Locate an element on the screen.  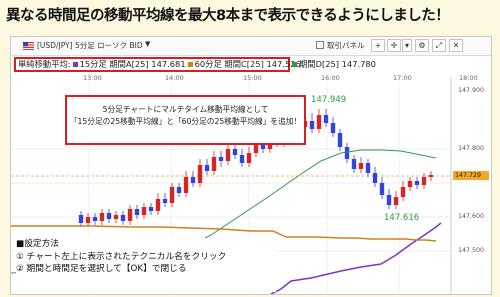
headline: 異なる時間足の移動平均線を最大8本まで表示できるようにしました！ is located at coordinates (228, 16).